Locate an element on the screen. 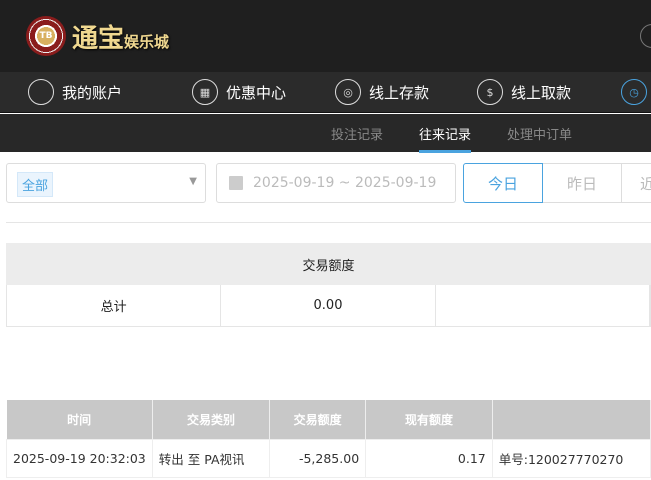 The width and height of the screenshot is (651, 480). col-time: 时间 is located at coordinates (79, 419).